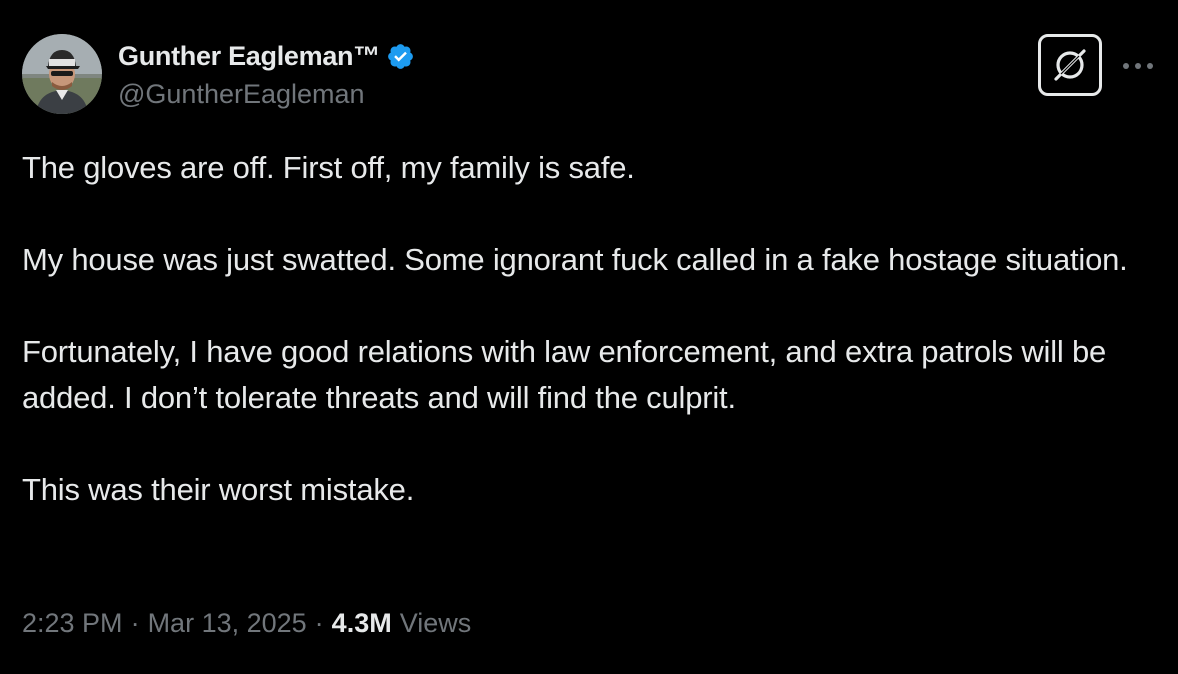 This screenshot has width=1178, height=674. I want to click on avatar, so click(62, 74).